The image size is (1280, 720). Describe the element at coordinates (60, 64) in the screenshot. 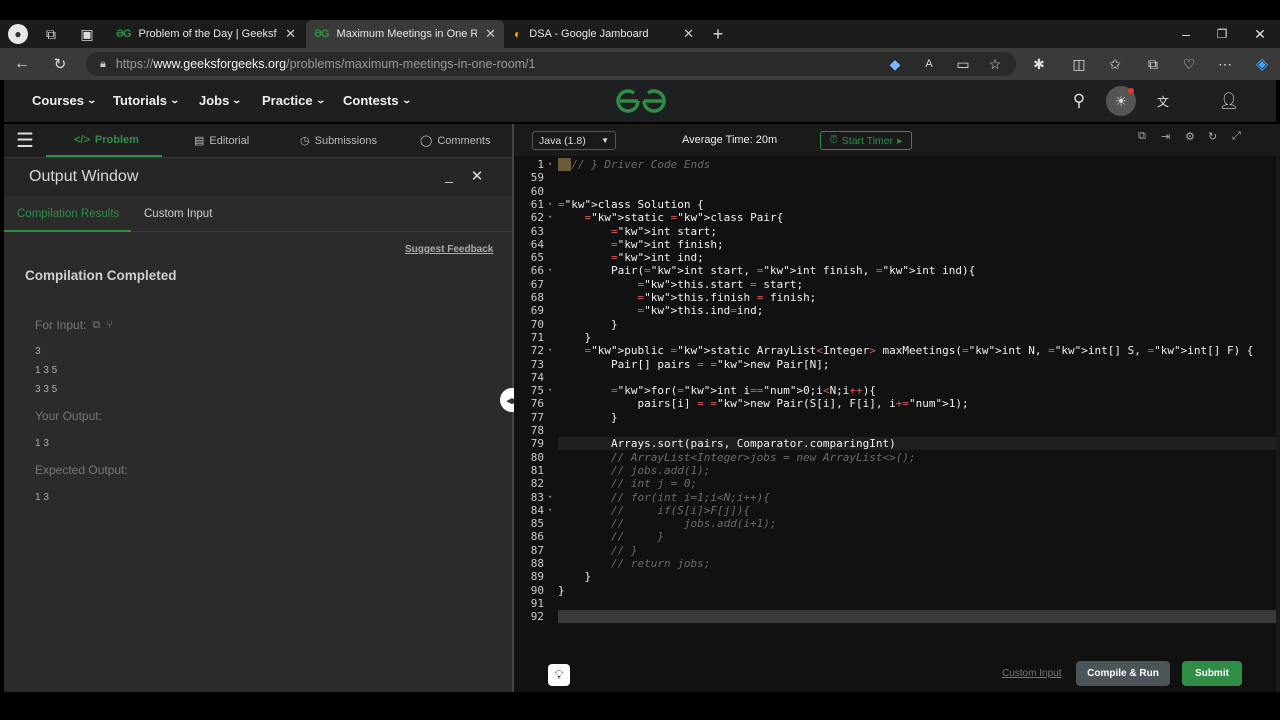

I see `refresh-icon: ↻` at that location.